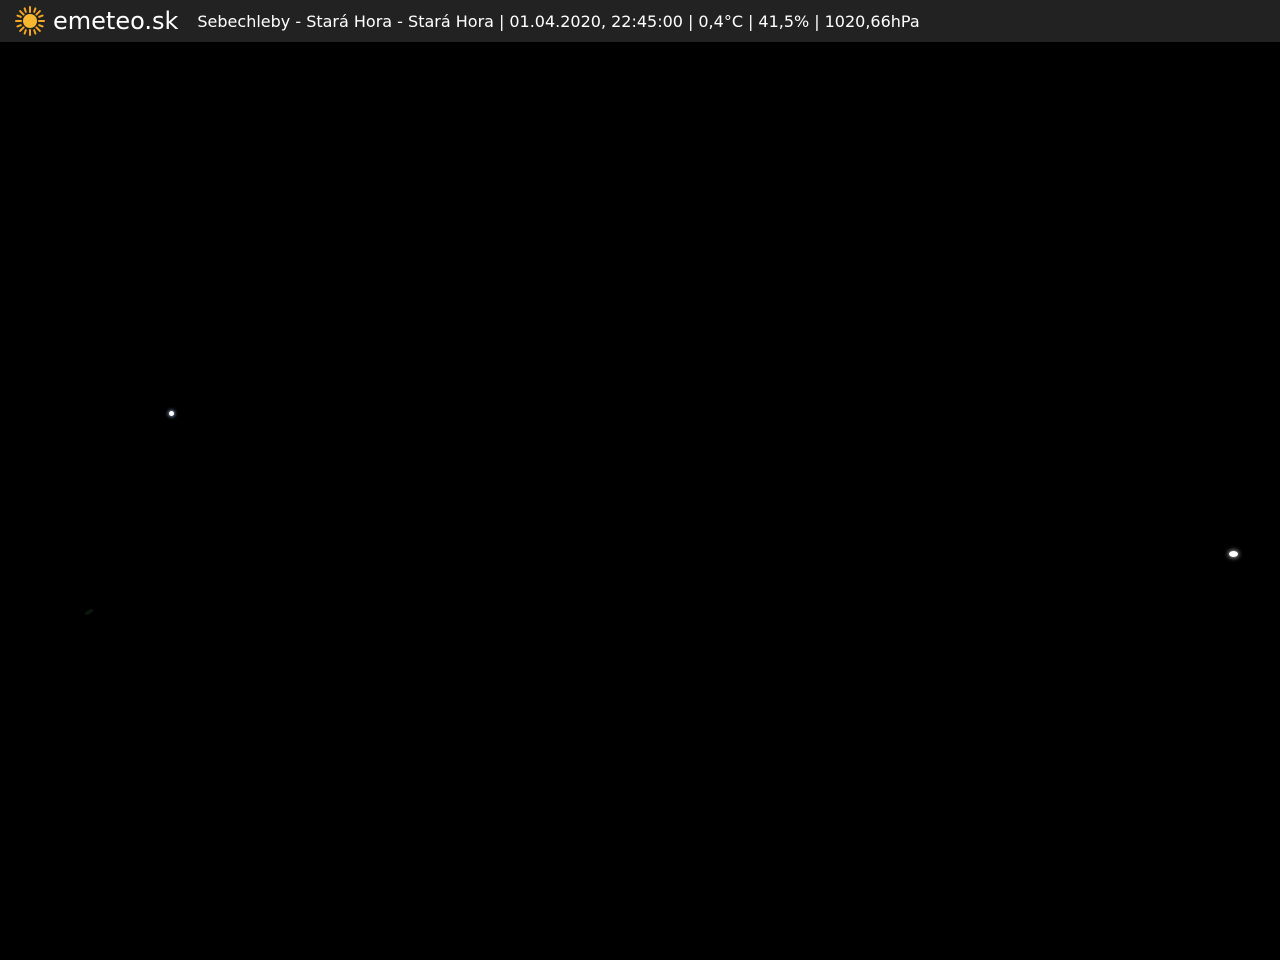 This screenshot has height=960, width=1280. What do you see at coordinates (30, 21) in the screenshot?
I see `sun-icon` at bounding box center [30, 21].